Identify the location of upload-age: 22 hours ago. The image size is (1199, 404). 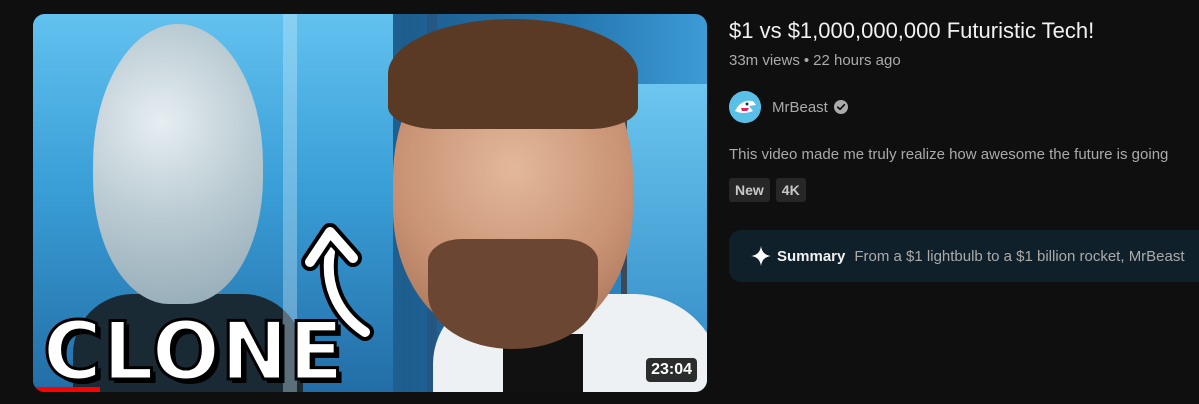
(857, 60).